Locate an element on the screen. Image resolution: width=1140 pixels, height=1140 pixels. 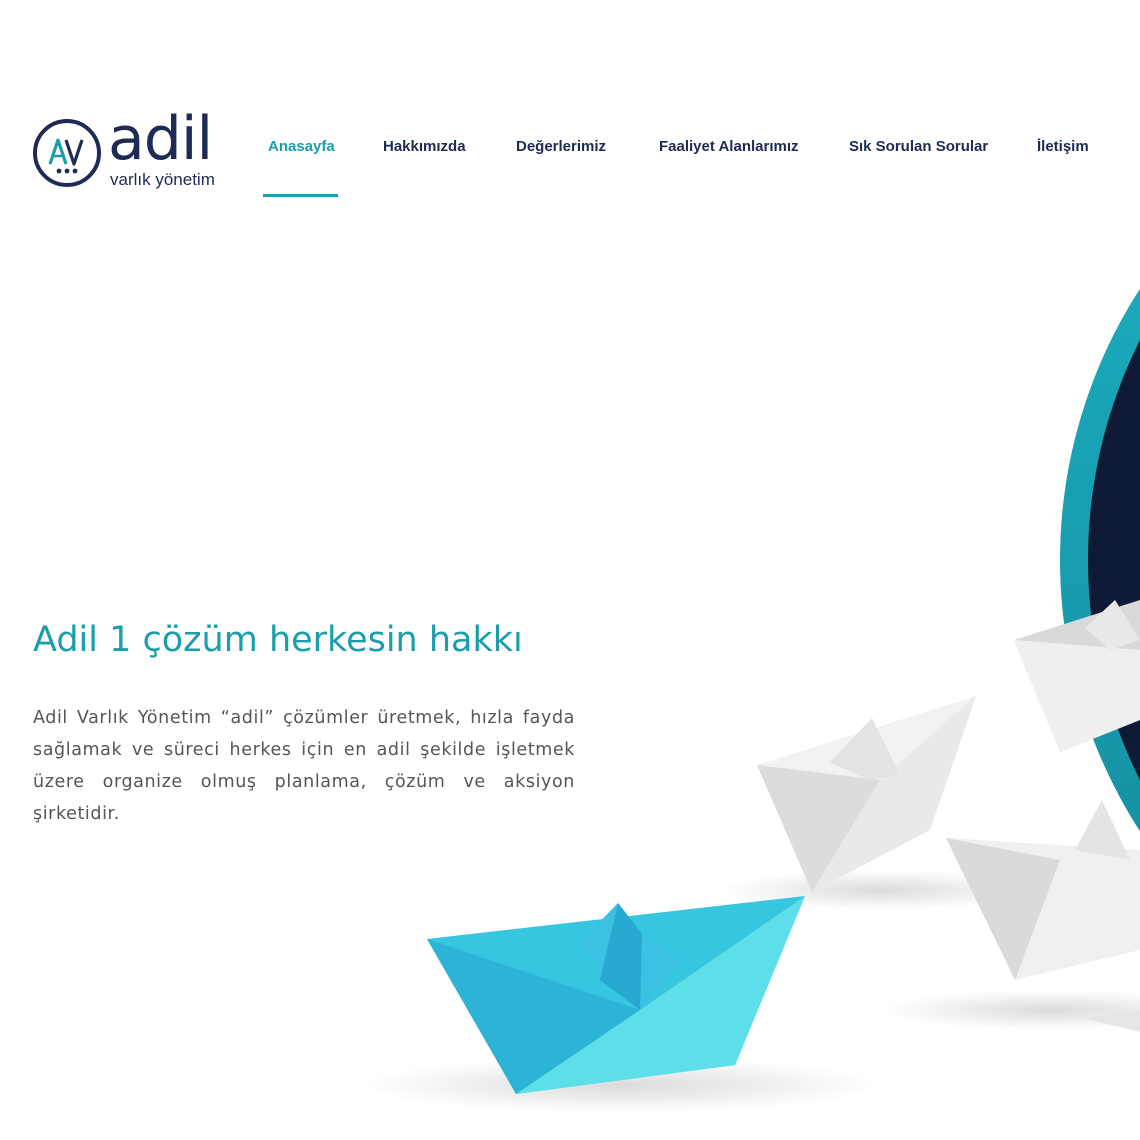
nav-item-degerlerimiz: Değerlerimiz is located at coordinates (561, 146).